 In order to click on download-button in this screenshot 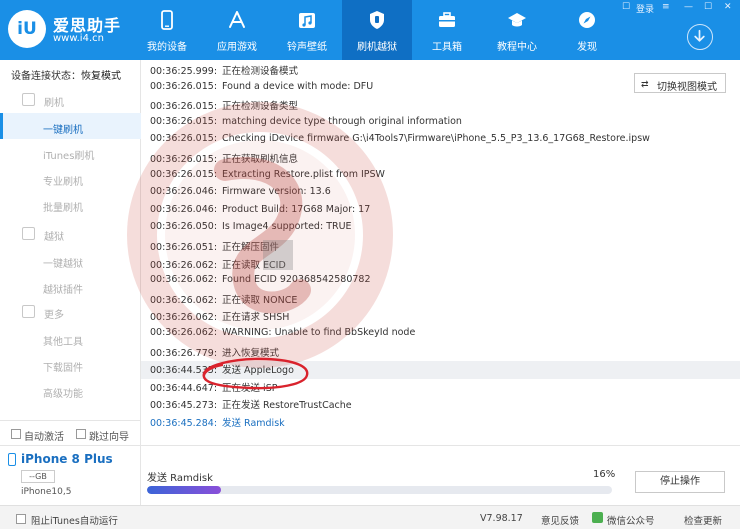, I will do `click(700, 37)`.